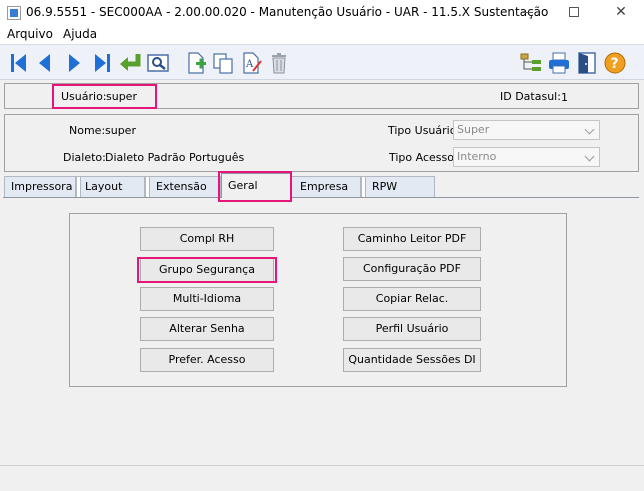 Image resolution: width=644 pixels, height=491 pixels. What do you see at coordinates (207, 270) in the screenshot?
I see `grupo-seguranca-highlight` at bounding box center [207, 270].